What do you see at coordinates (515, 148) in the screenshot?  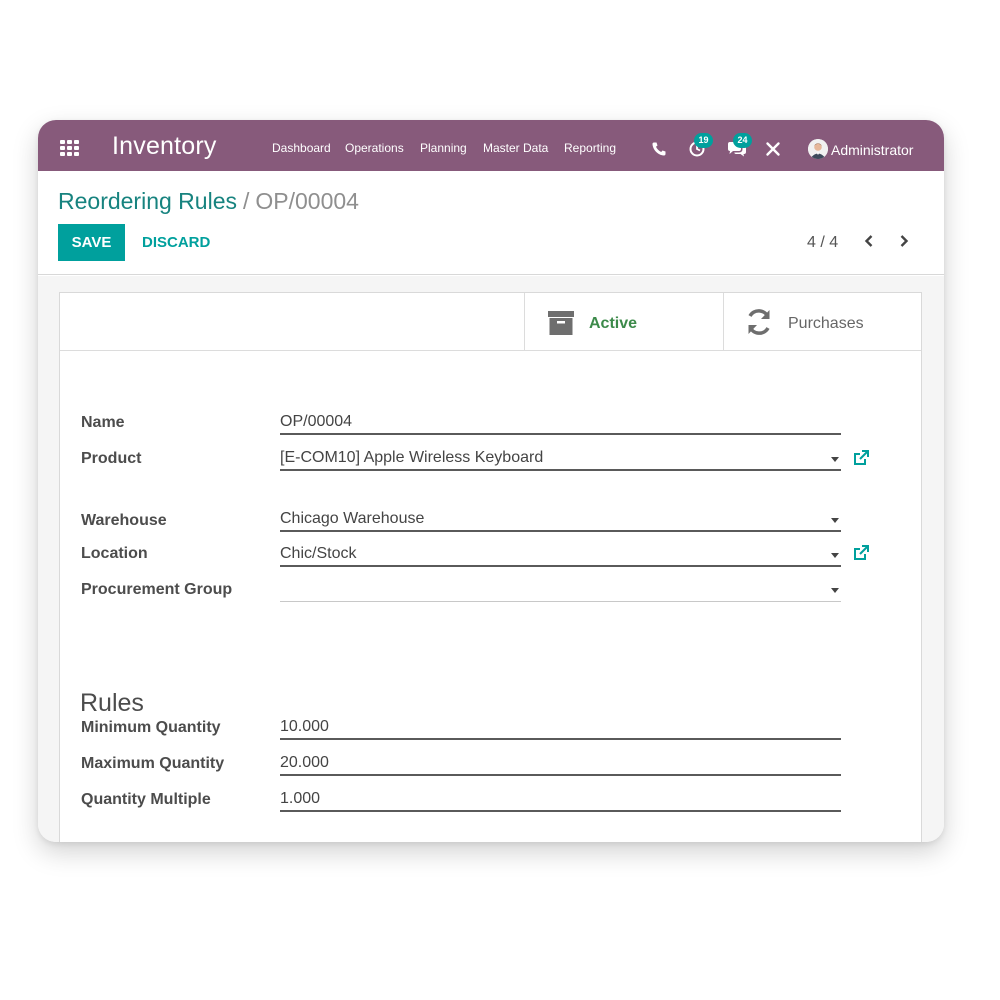 I see `menu-master-data: Master Data` at bounding box center [515, 148].